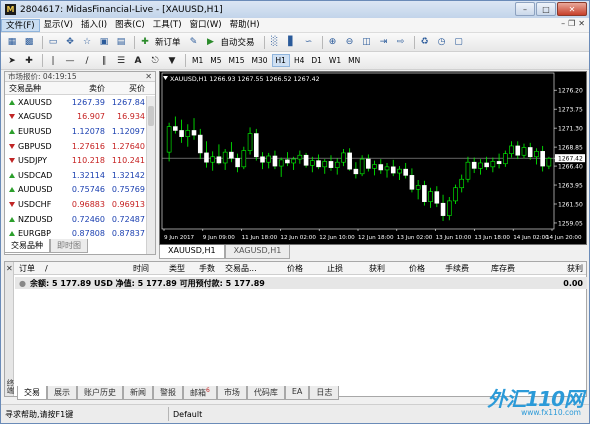 The image size is (590, 424). What do you see at coordinates (46, 268) in the screenshot?
I see `column-sort: /` at bounding box center [46, 268].